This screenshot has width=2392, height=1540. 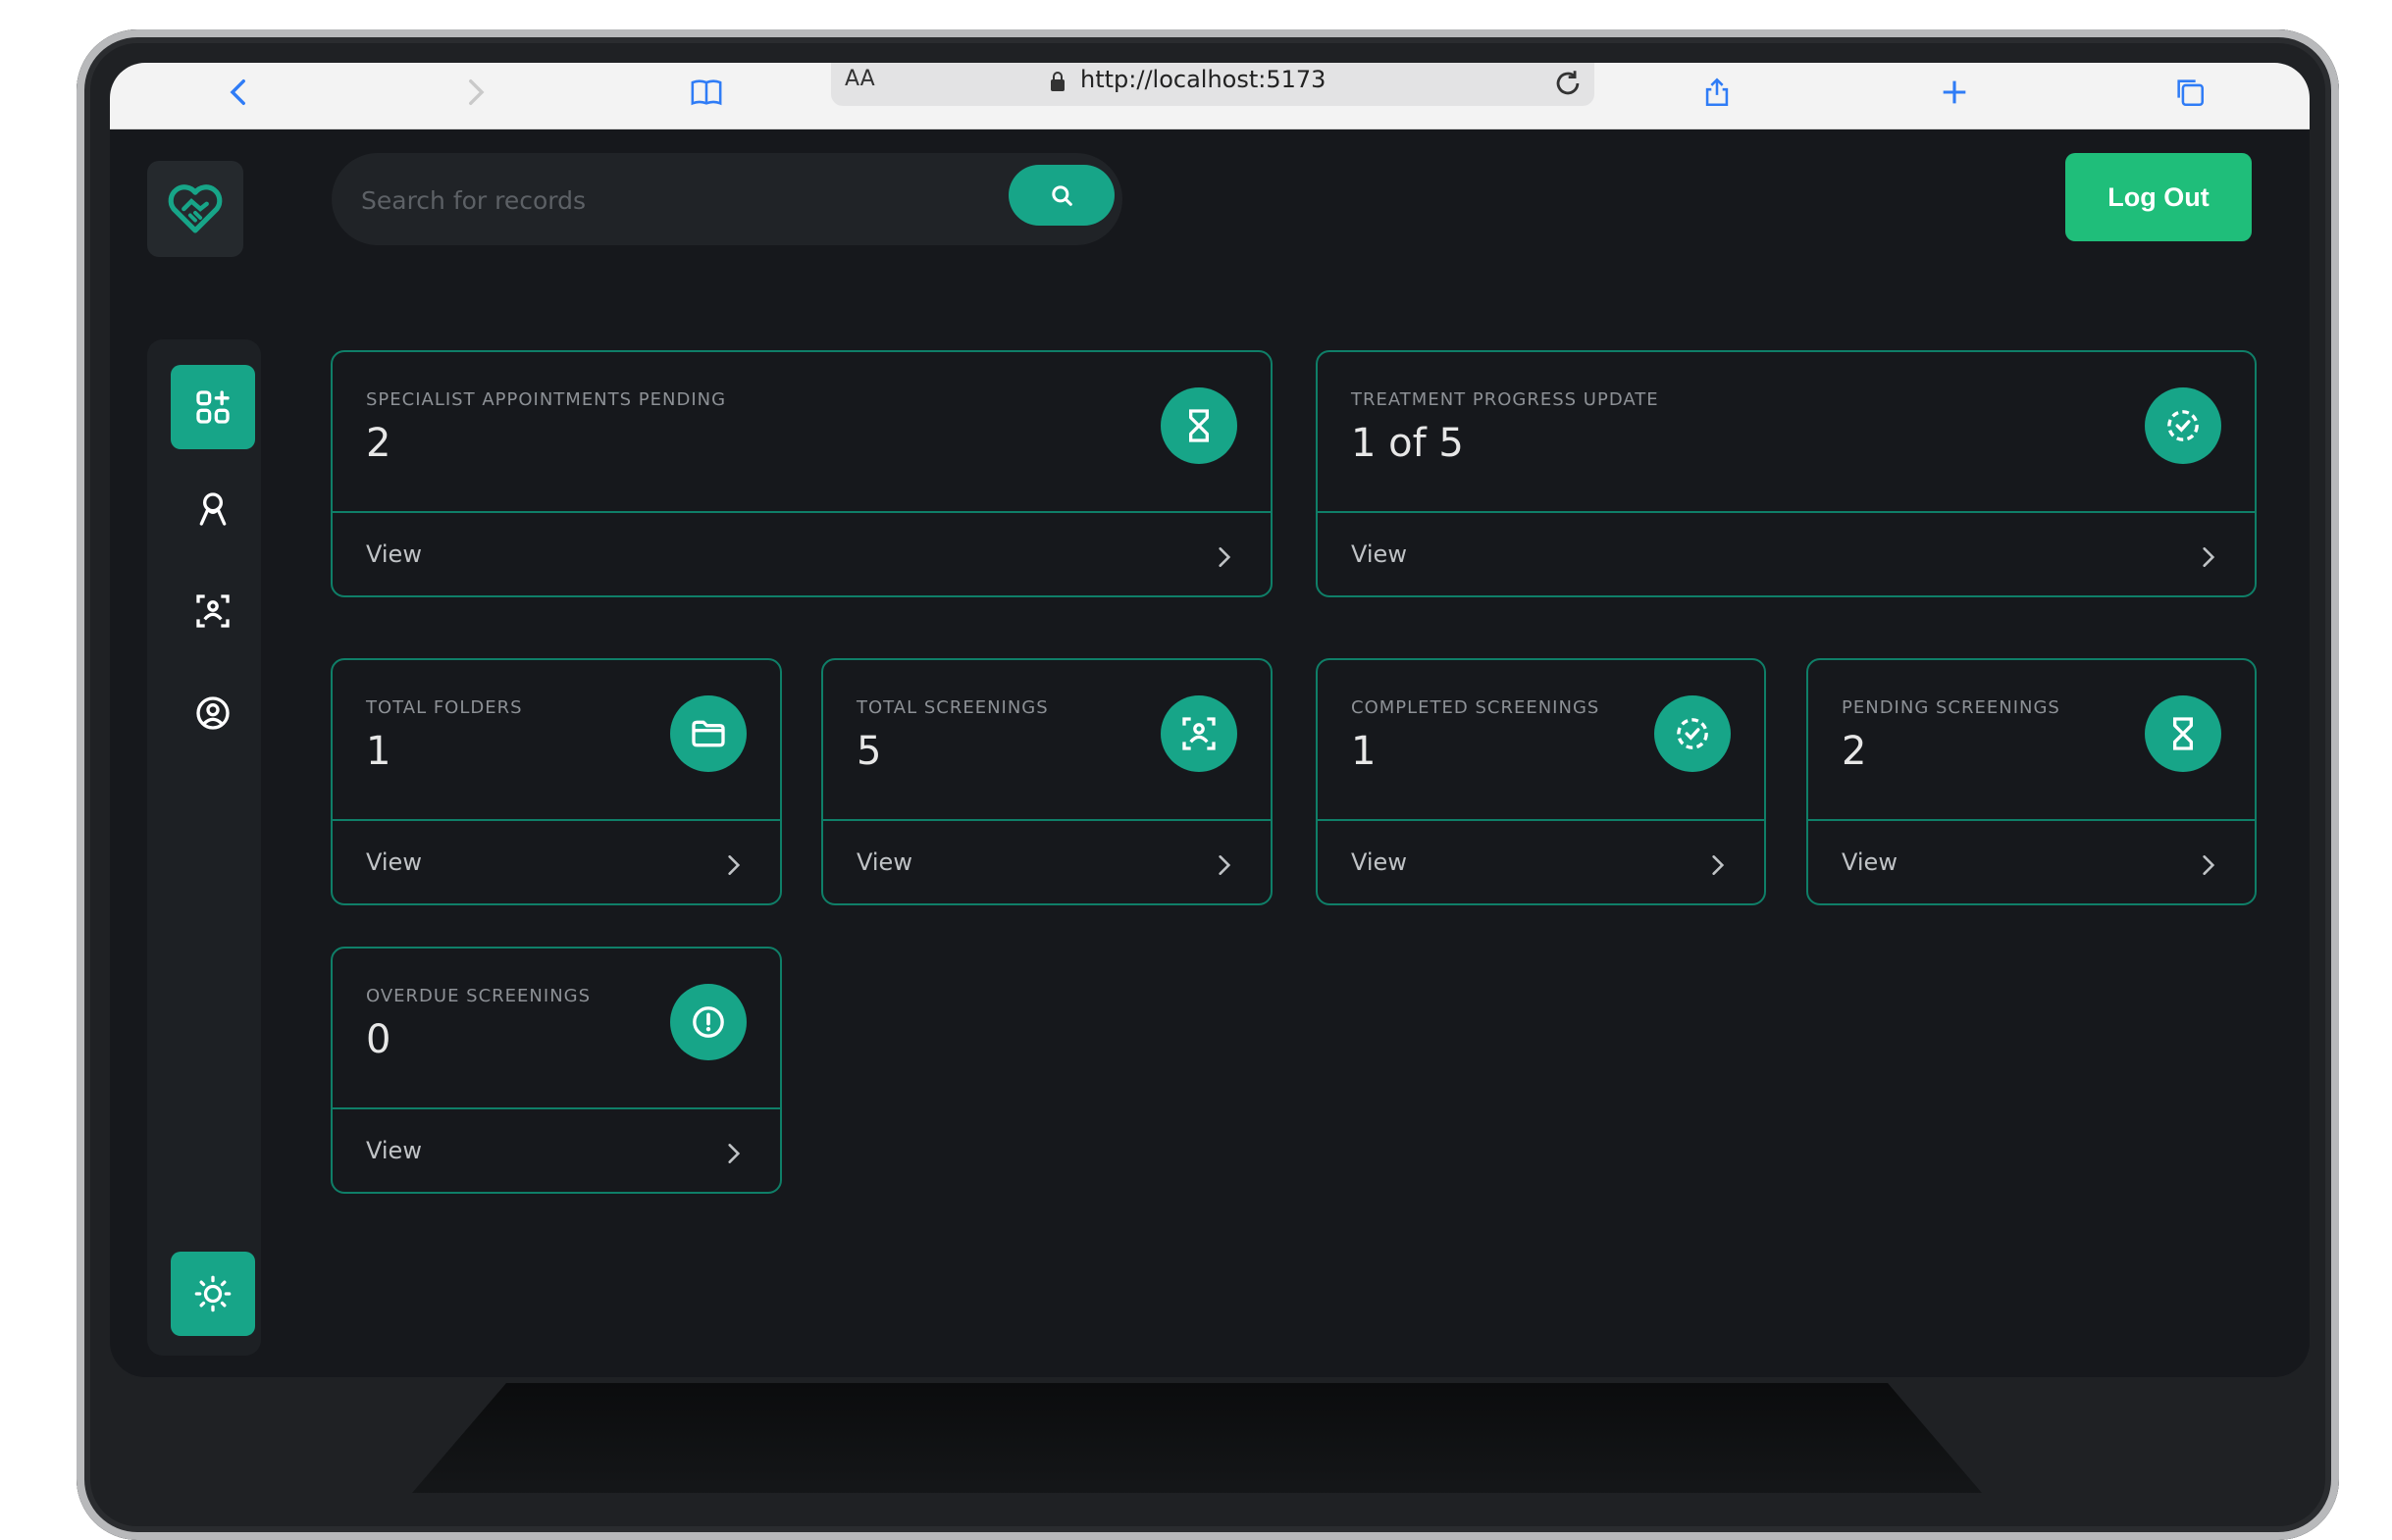 What do you see at coordinates (204, 847) in the screenshot?
I see `sidebar-nav` at bounding box center [204, 847].